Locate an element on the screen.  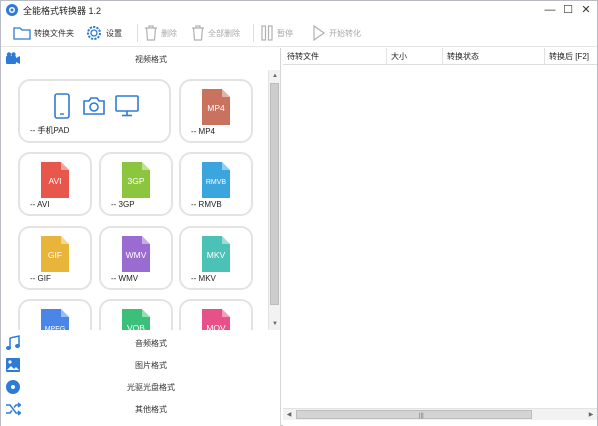
format-card-mpeg: MPEG is located at coordinates (55, 314).